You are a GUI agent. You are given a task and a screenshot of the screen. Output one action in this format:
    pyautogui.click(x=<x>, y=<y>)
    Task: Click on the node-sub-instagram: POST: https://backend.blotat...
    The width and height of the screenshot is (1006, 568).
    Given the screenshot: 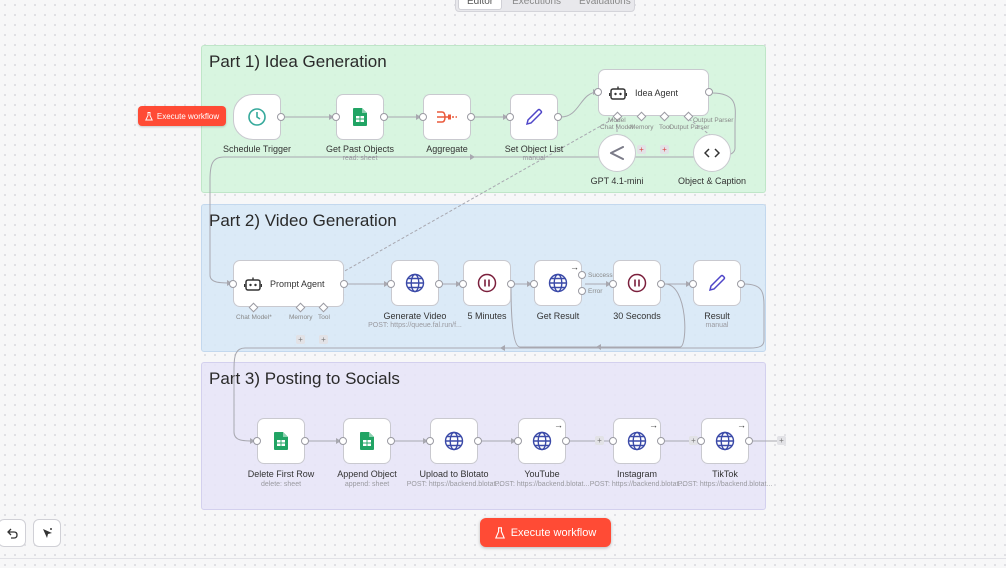 What is the action you would take?
    pyautogui.click(x=637, y=484)
    